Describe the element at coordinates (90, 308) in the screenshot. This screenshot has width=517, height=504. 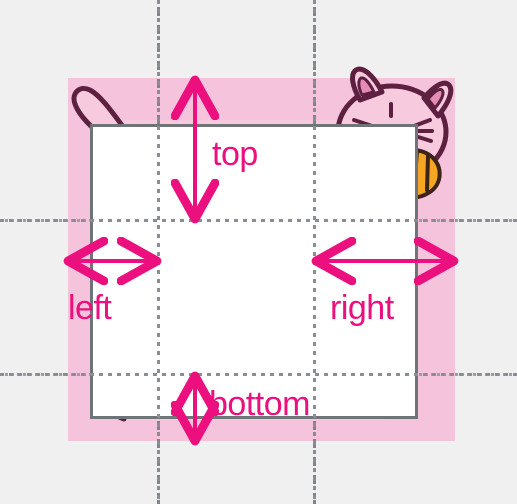
I see `label-left: left` at that location.